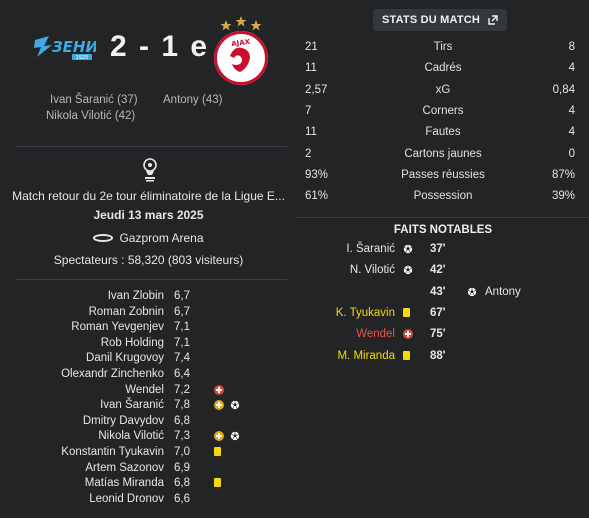 This screenshot has width=589, height=518. I want to click on lineup-row: Matías Miranda 6,8, so click(148, 485).